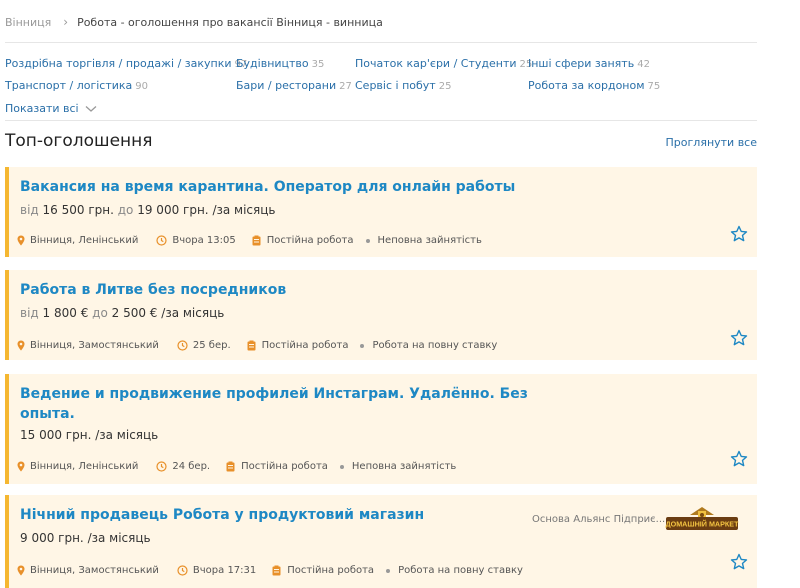 The height and width of the screenshot is (588, 800). I want to click on company-logo-text: ДОМАШНІЙ МАРКЕТ, so click(702, 524).